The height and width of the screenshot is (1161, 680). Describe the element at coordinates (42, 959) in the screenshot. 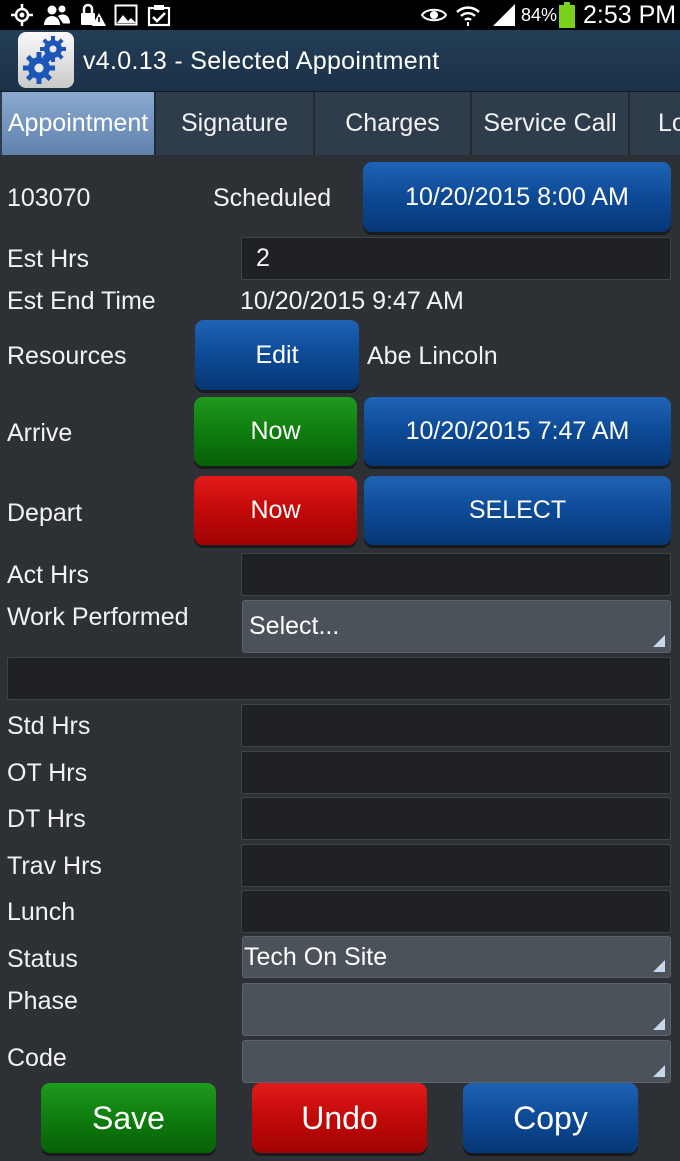

I see `status-label: Status` at that location.